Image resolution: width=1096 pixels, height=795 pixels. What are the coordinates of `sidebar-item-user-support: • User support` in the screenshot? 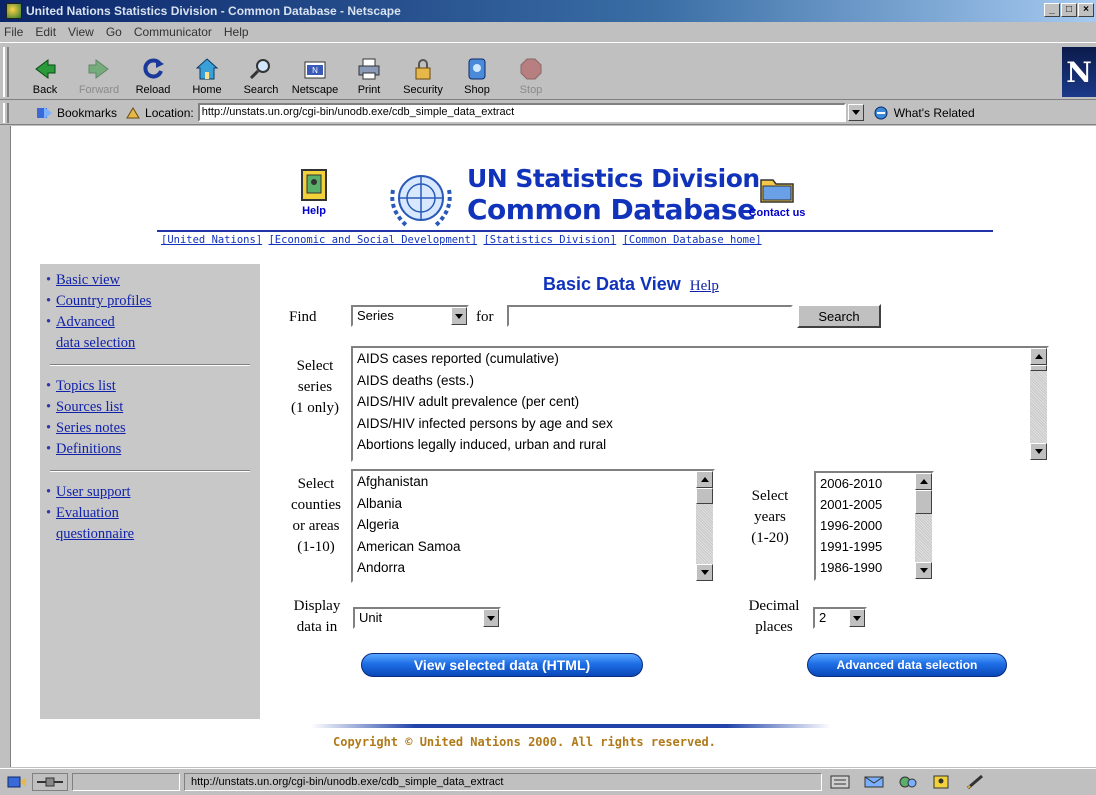 It's located at (153, 492).